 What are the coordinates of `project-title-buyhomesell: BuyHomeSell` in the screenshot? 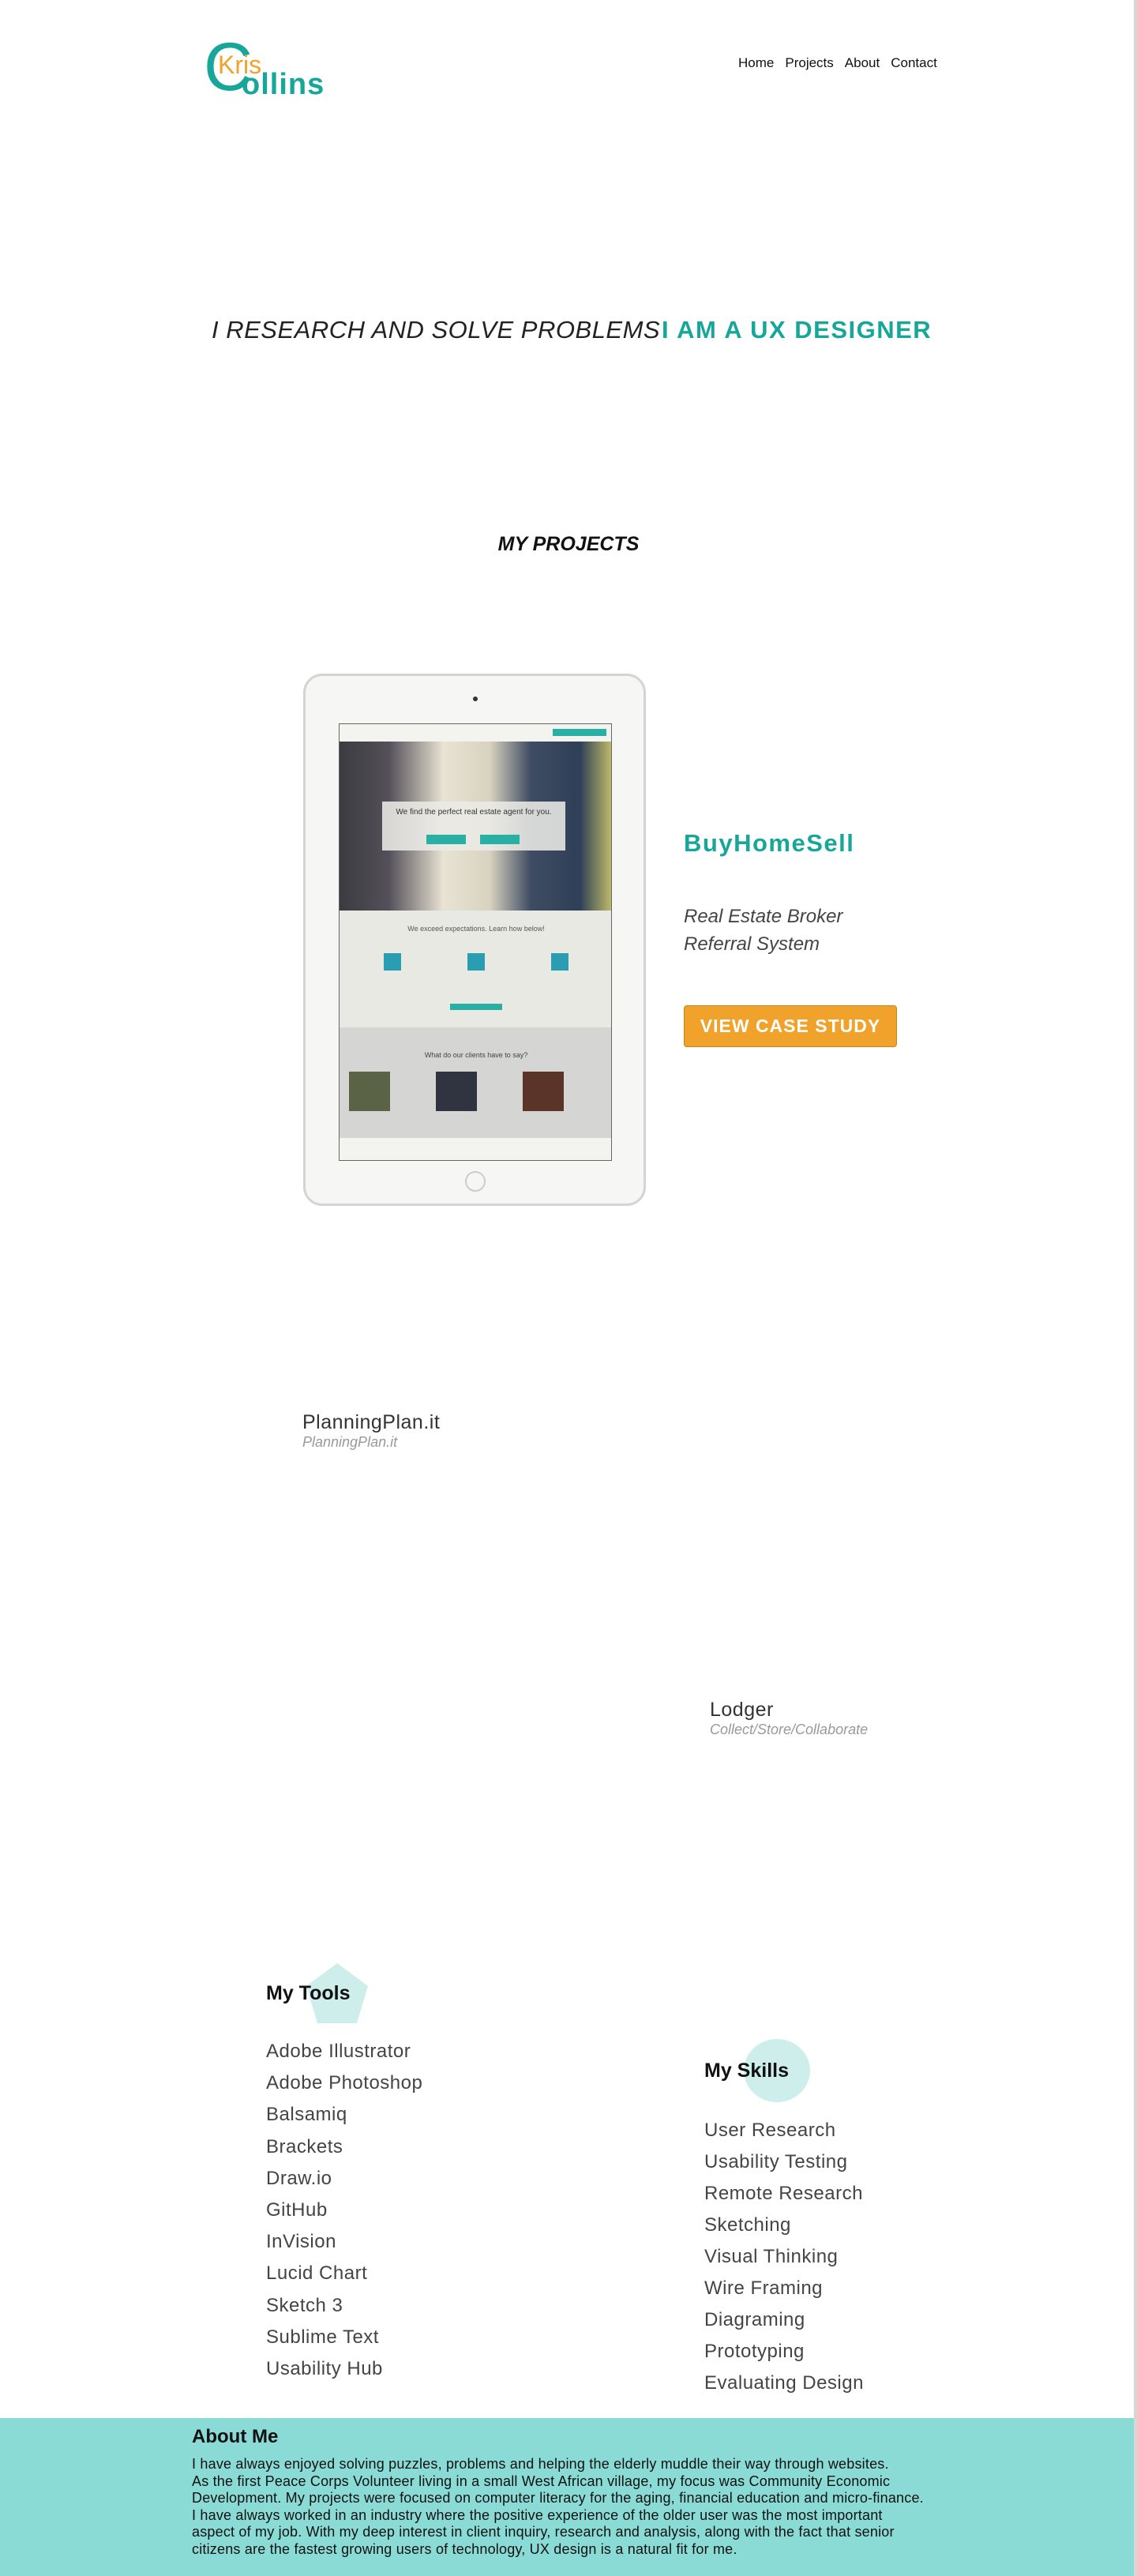 It's located at (769, 843).